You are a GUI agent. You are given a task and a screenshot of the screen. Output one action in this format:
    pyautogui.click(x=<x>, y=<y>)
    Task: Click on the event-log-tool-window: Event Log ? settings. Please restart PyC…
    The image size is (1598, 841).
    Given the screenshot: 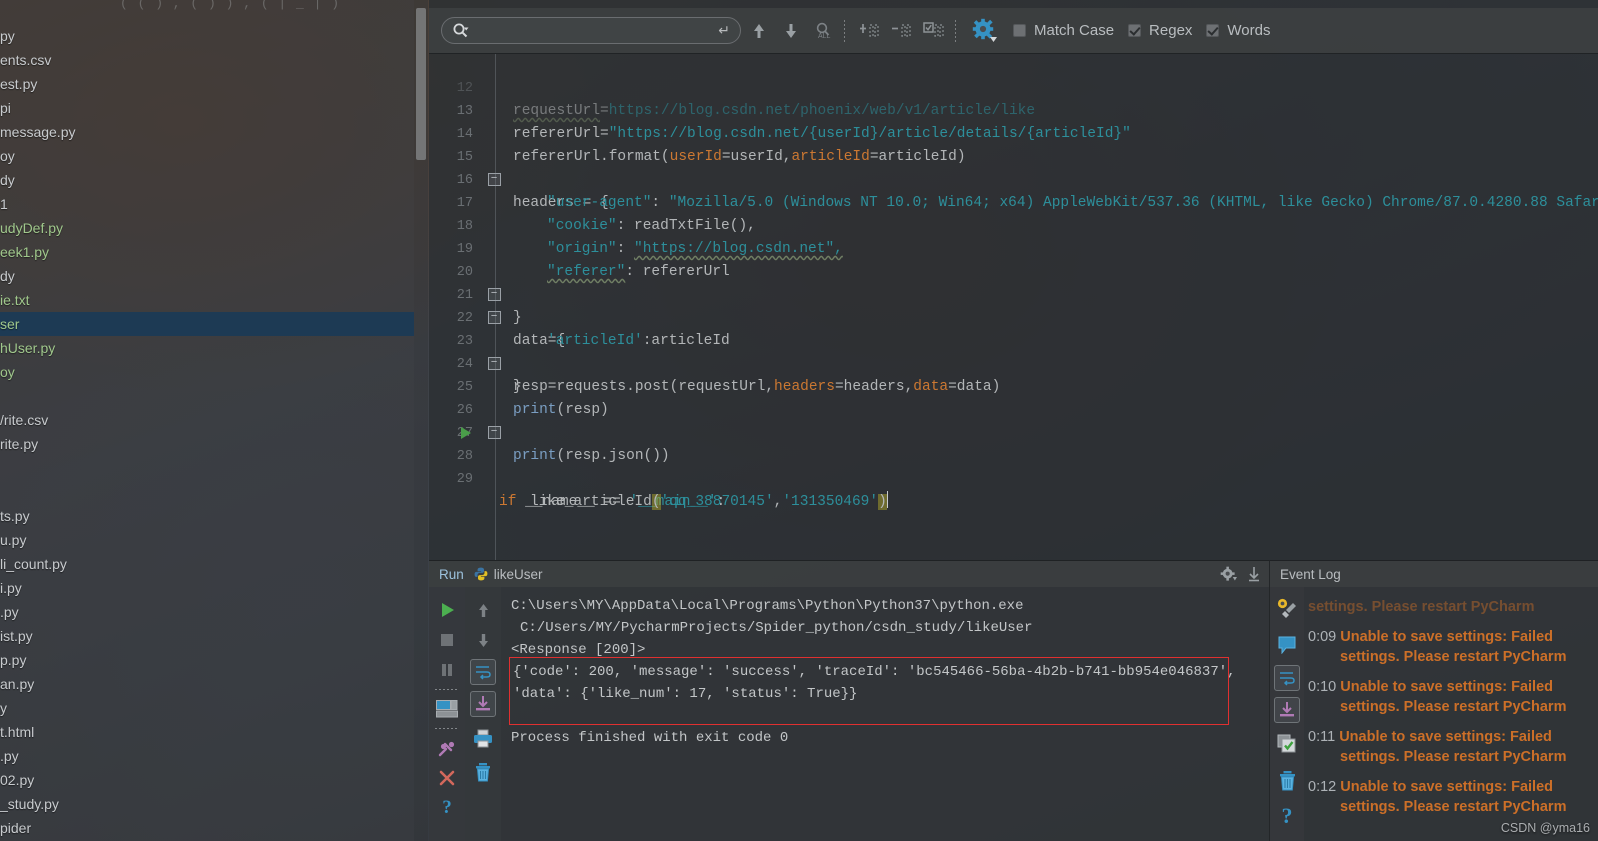 What is the action you would take?
    pyautogui.click(x=1433, y=700)
    